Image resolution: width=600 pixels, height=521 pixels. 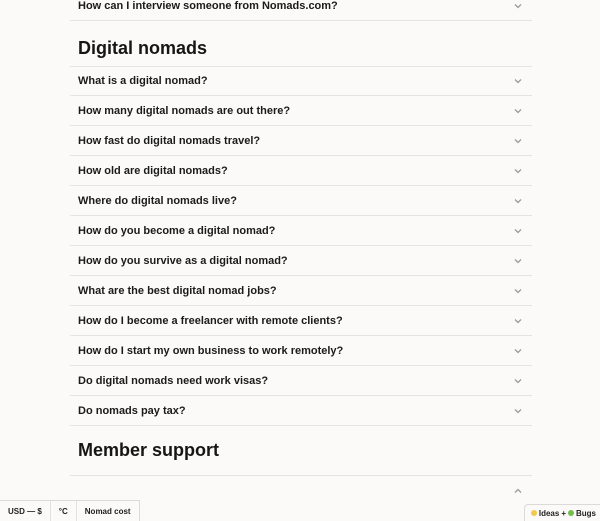 What do you see at coordinates (132, 410) in the screenshot?
I see `faq-question: Do nomads pay tax?` at bounding box center [132, 410].